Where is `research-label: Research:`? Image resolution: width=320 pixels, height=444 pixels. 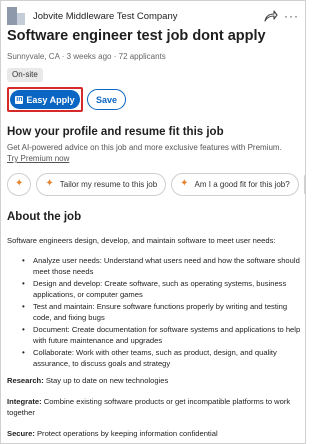 research-label: Research: is located at coordinates (25, 380).